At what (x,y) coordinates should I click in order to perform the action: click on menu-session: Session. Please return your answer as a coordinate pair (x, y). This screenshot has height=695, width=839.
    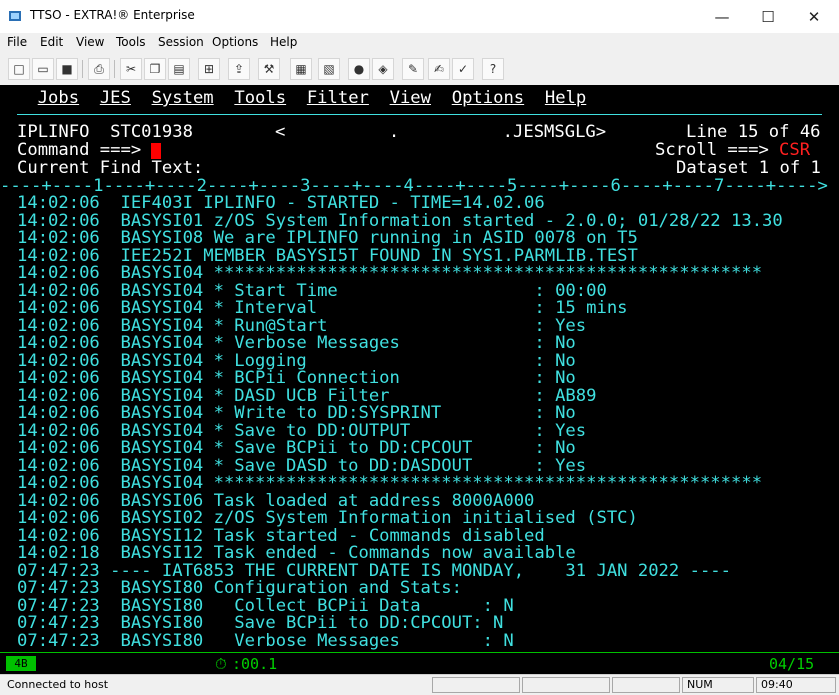
    Looking at the image, I should click on (181, 42).